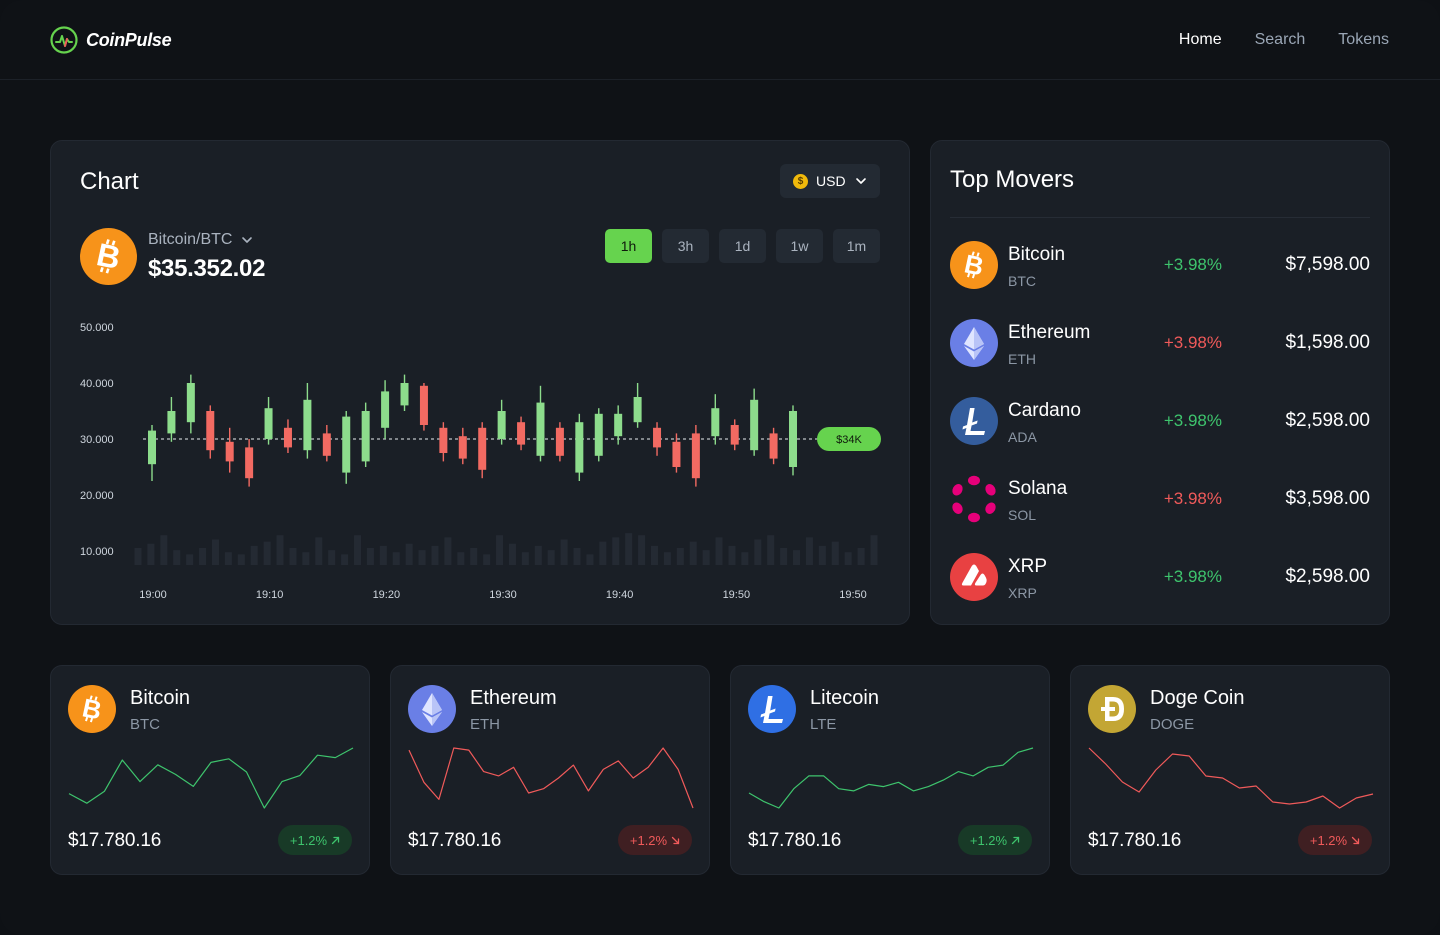 The height and width of the screenshot is (935, 1440). Describe the element at coordinates (111, 40) in the screenshot. I see `brand-logo: CoinPulse` at that location.